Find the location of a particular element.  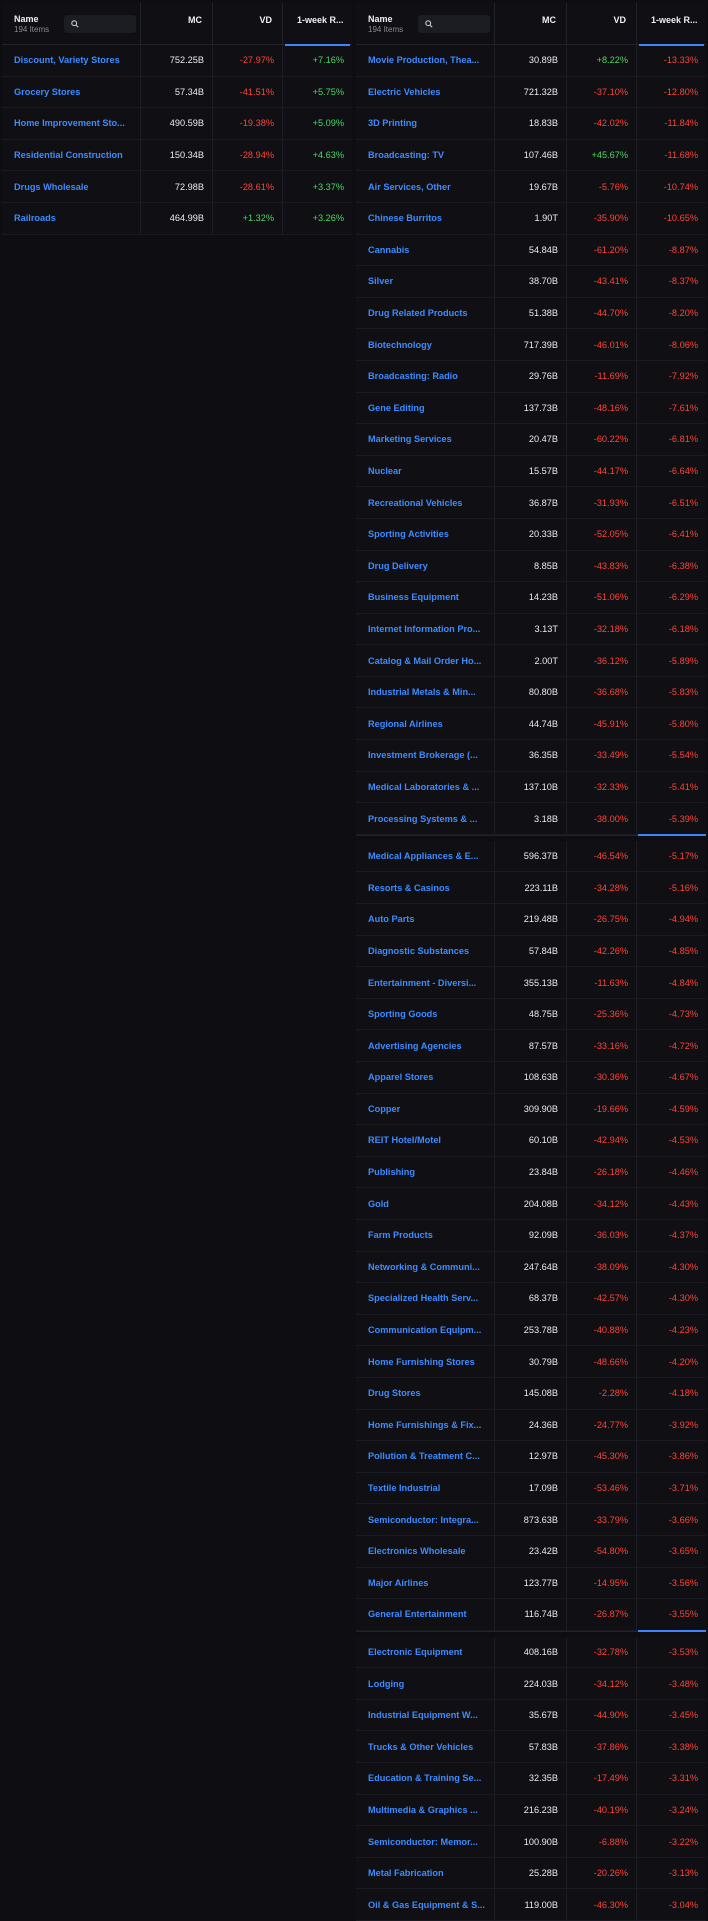

table-row: Drug Delivery 8.85B -43.83% -6.38% is located at coordinates (531, 566).